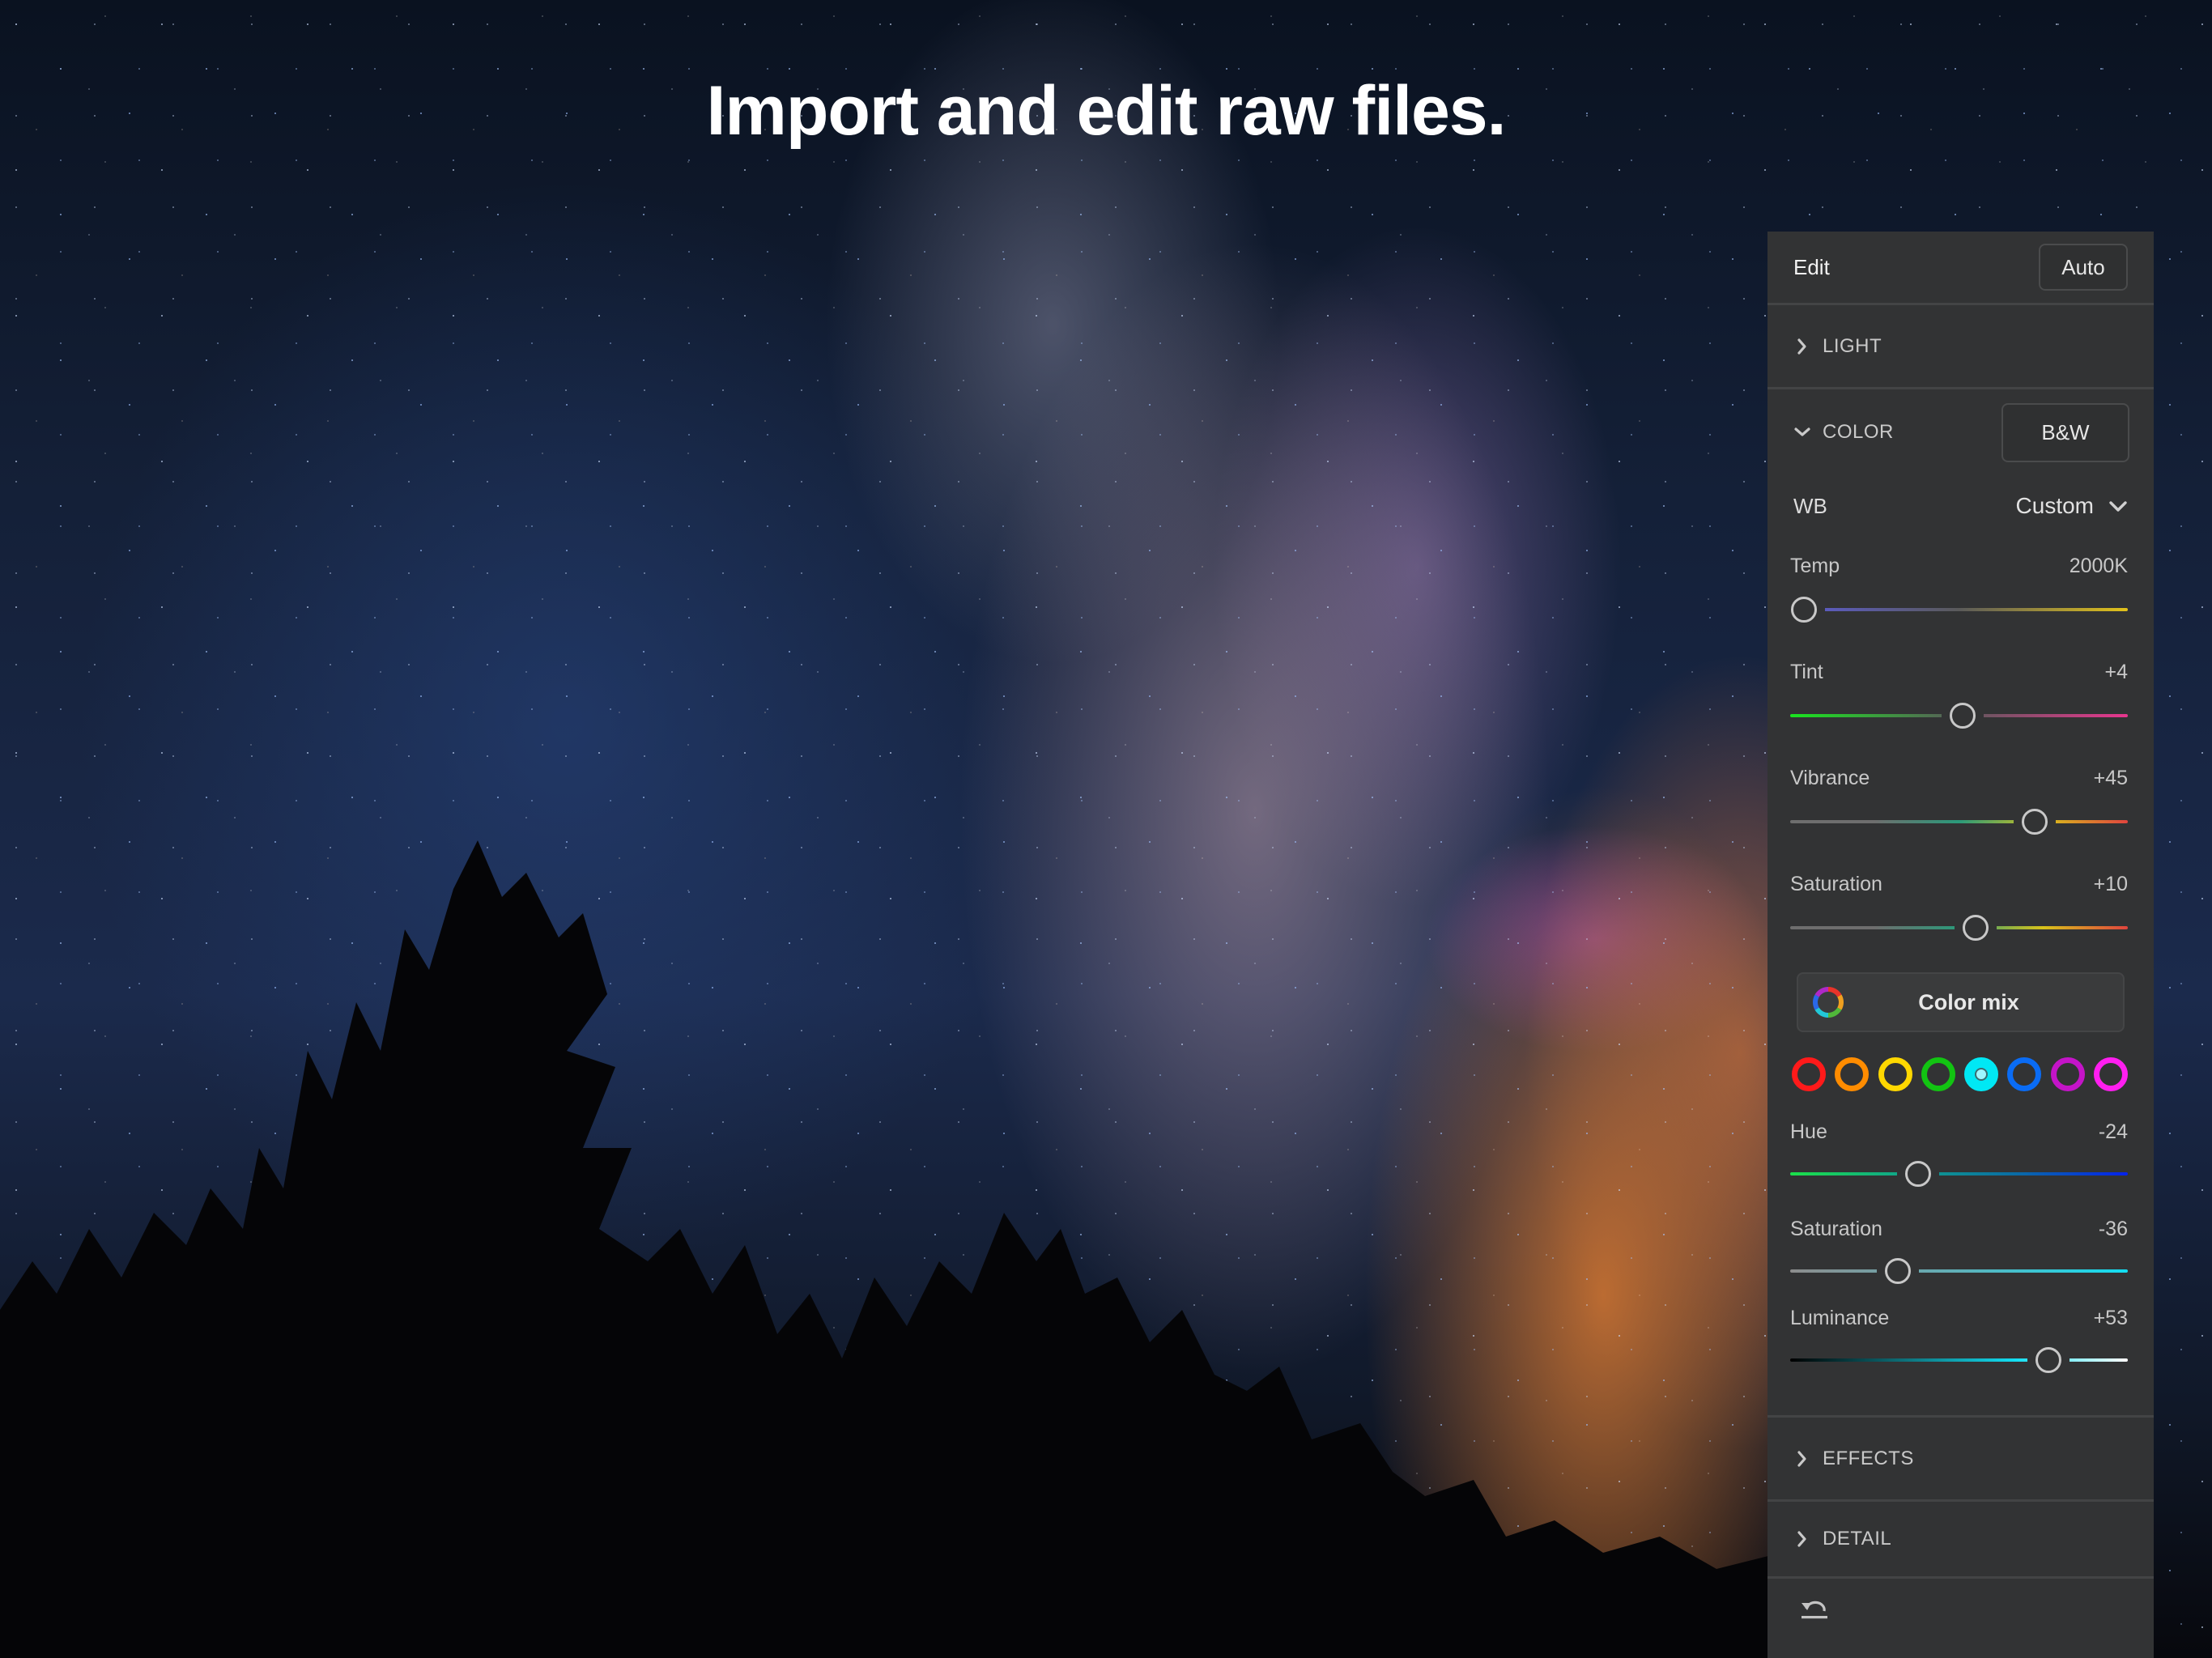  Describe the element at coordinates (2083, 267) in the screenshot. I see `auto-button: Auto` at that location.